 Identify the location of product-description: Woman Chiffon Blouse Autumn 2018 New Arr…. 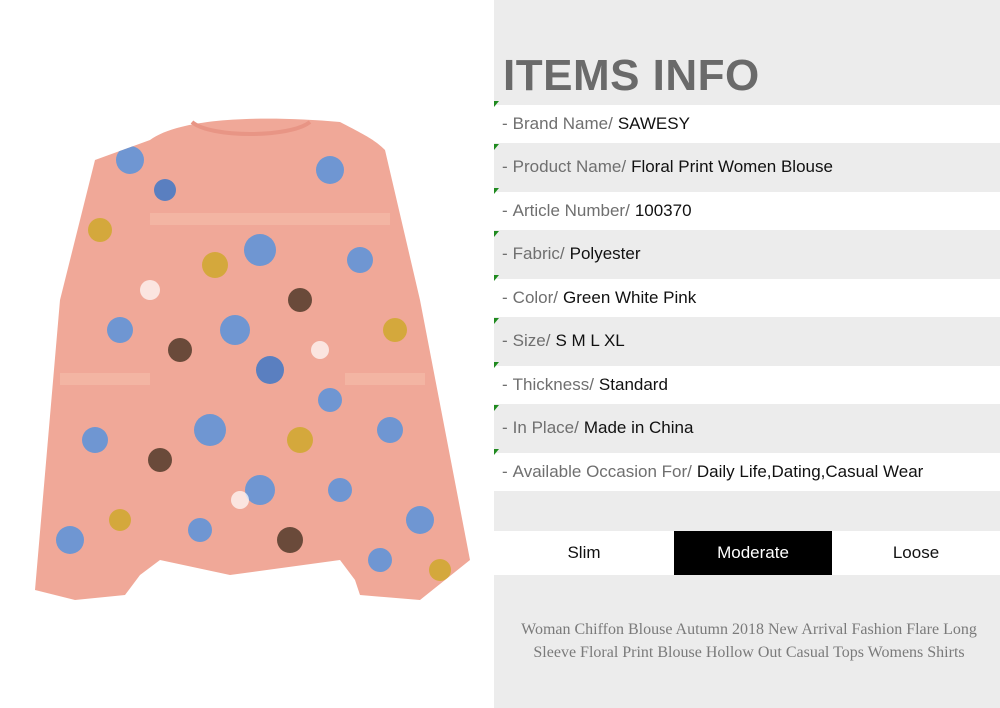
(749, 641).